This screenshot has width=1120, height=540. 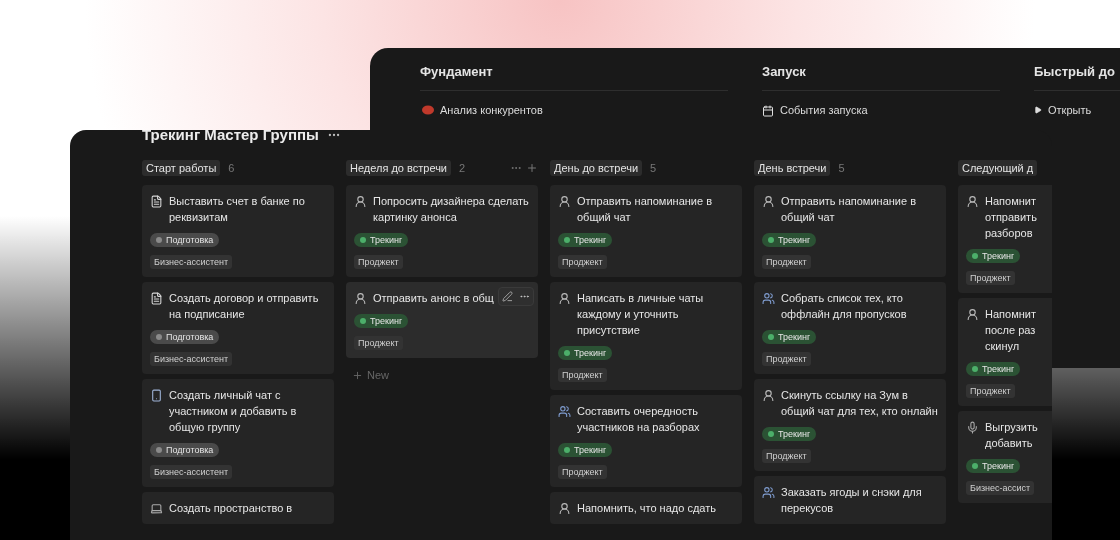 I want to click on card-title: Скинуть ссылку на Зум в общий чат для тех, кто онлайн, so click(x=859, y=403).